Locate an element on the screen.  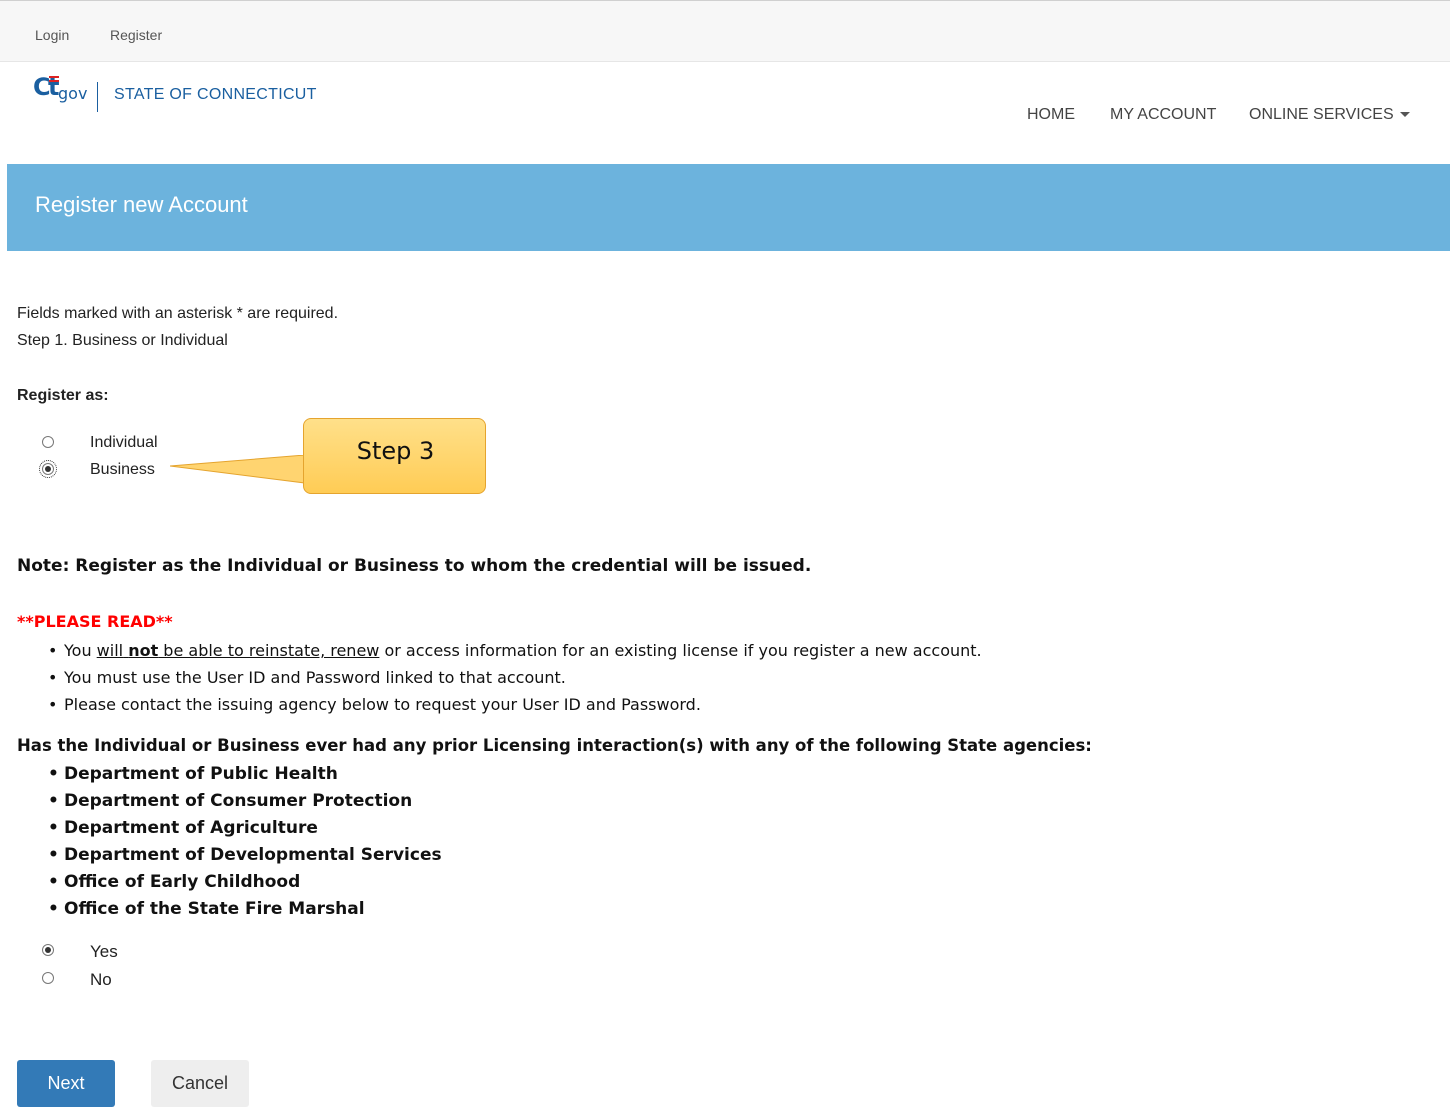
register-as-label: Register as: is located at coordinates (63, 395).